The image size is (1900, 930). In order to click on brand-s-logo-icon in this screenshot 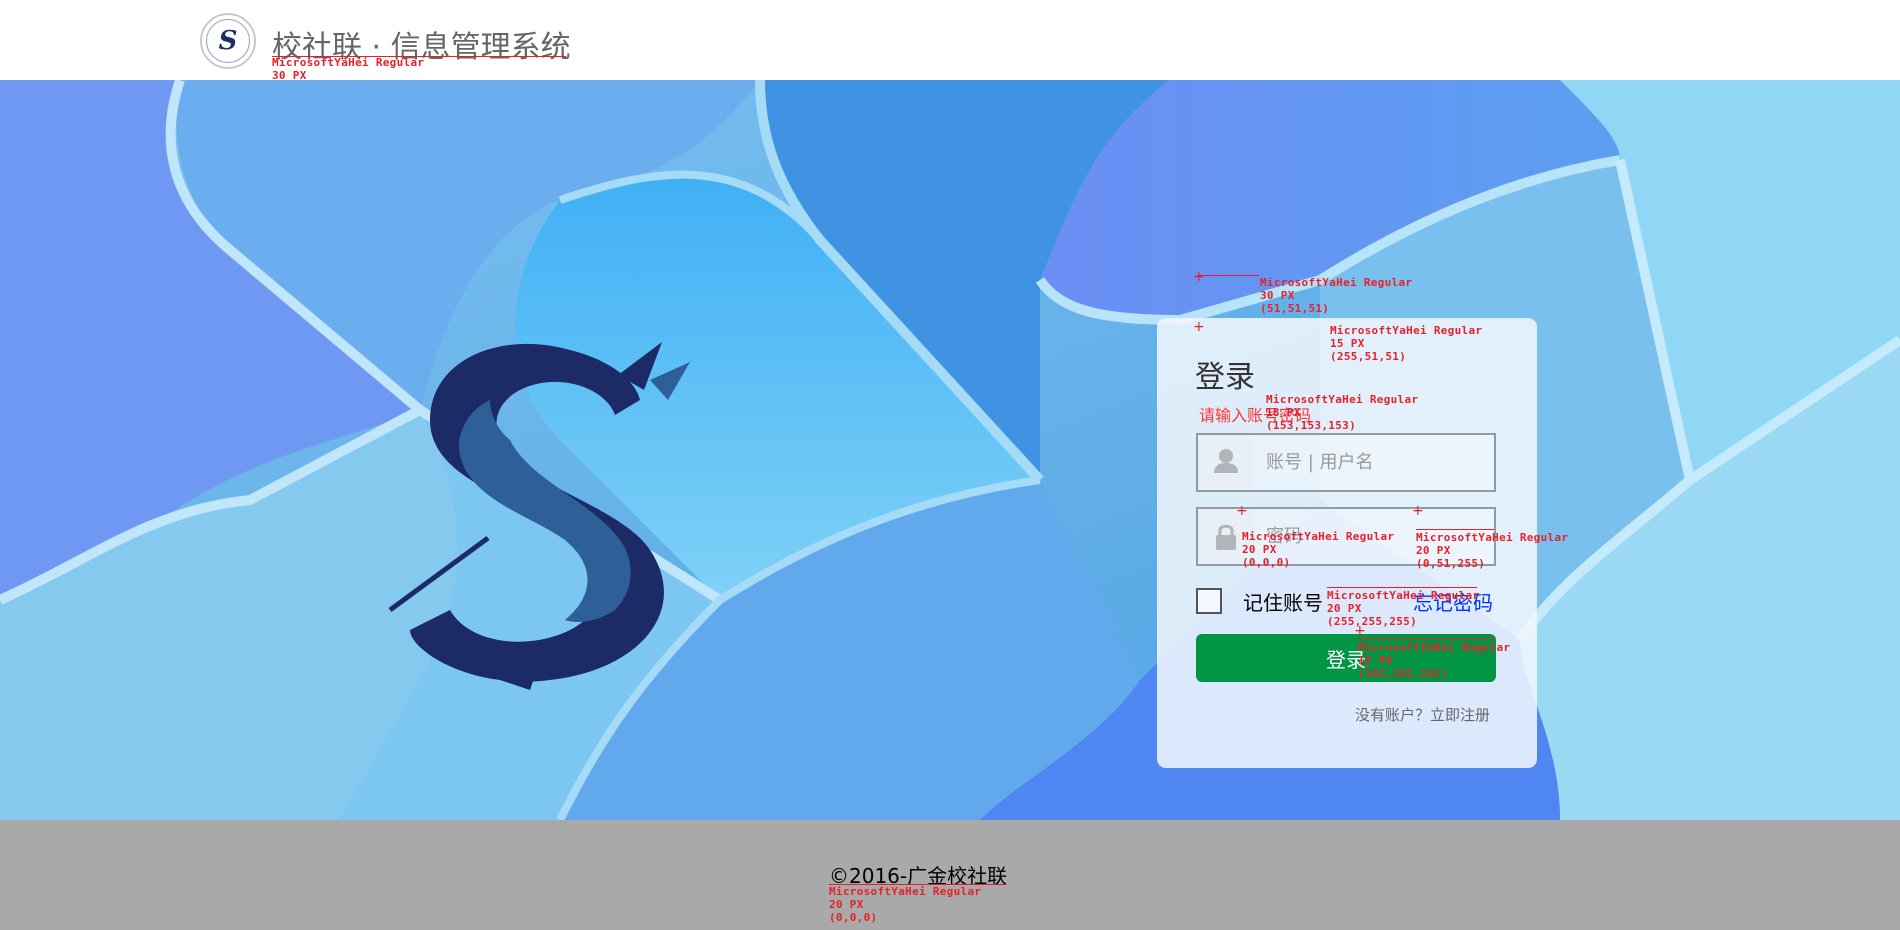, I will do `click(539, 516)`.